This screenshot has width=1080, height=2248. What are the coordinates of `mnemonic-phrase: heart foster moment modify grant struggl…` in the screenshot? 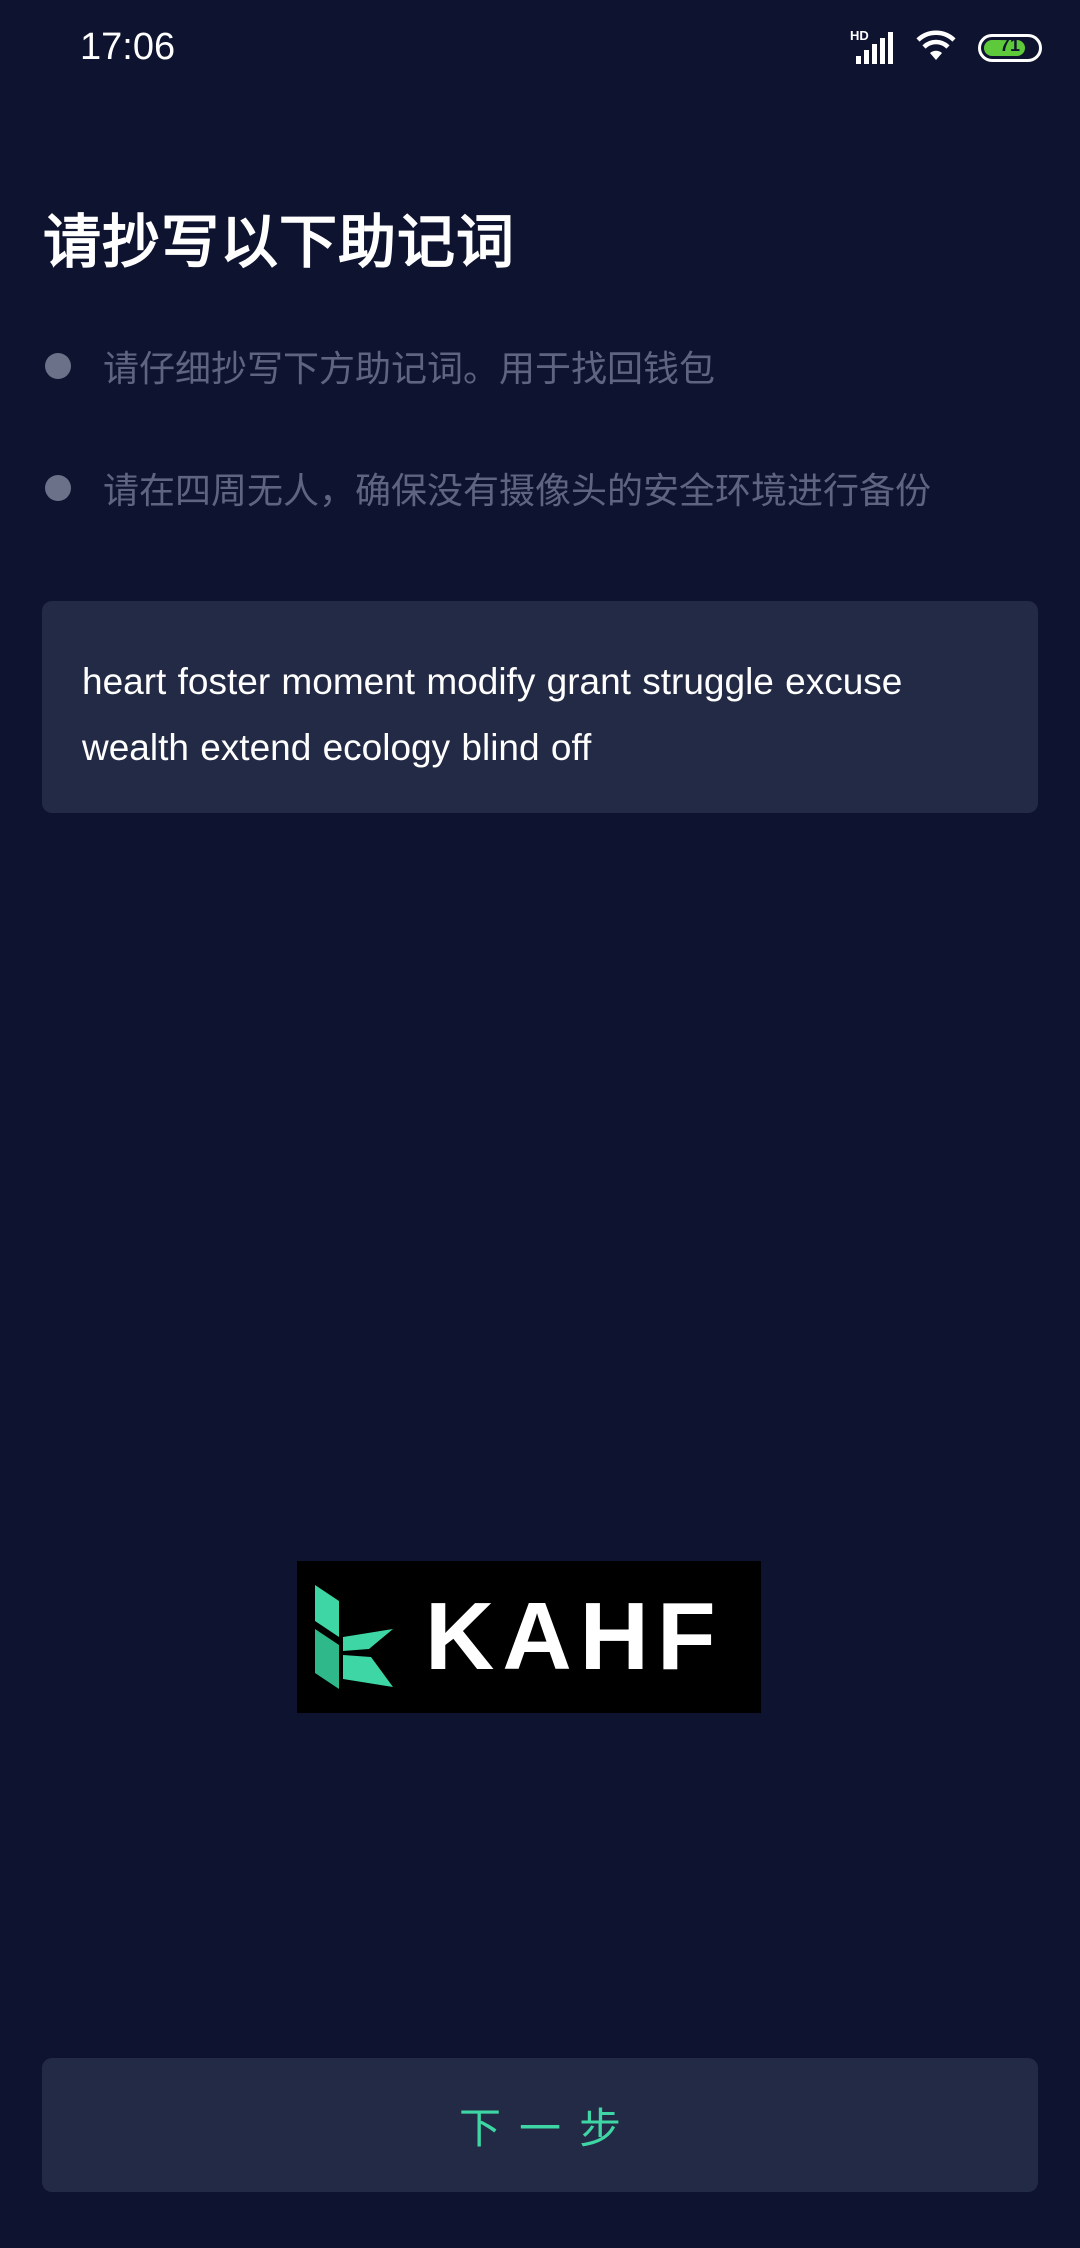 It's located at (492, 714).